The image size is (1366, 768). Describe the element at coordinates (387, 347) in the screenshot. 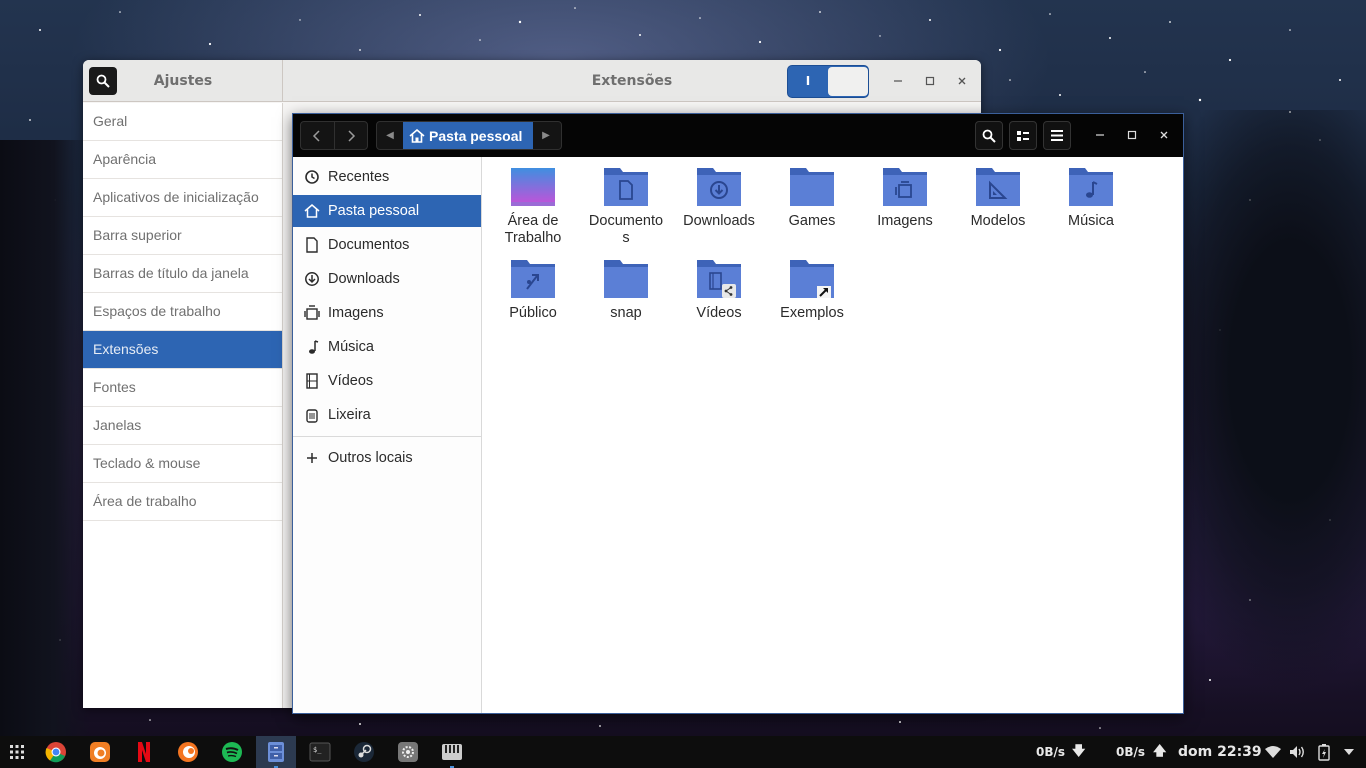

I see `sidebar-item-musica: Música` at that location.